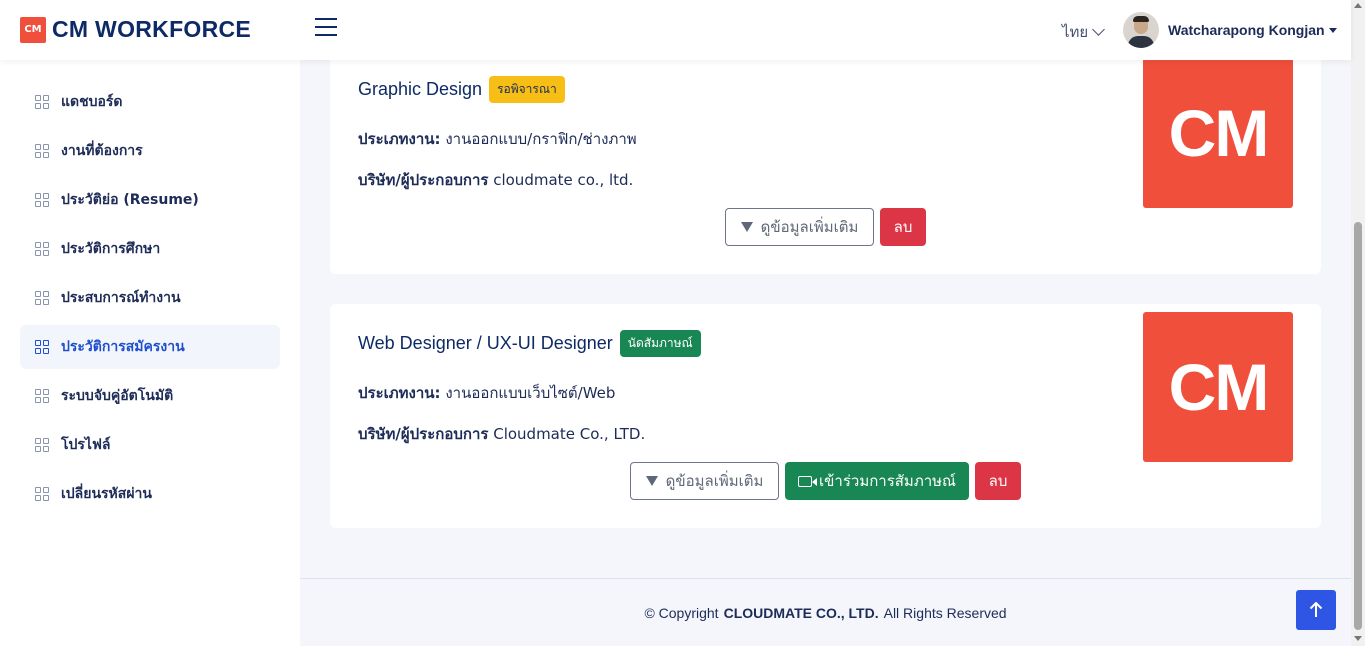  What do you see at coordinates (569, 434) in the screenshot?
I see `company-value: Cloudmate Co., LTD.` at bounding box center [569, 434].